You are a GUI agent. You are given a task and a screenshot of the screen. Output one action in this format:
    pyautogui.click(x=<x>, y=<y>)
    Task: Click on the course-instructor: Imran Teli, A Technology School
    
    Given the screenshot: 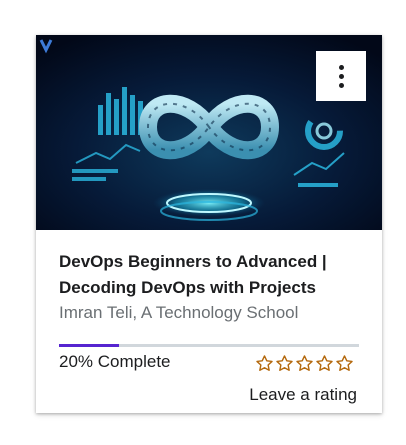 What is the action you would take?
    pyautogui.click(x=179, y=312)
    